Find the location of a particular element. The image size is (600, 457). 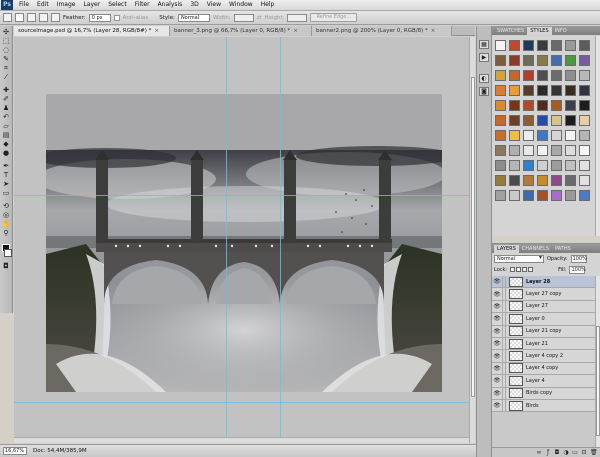

height-input is located at coordinates (297, 17).